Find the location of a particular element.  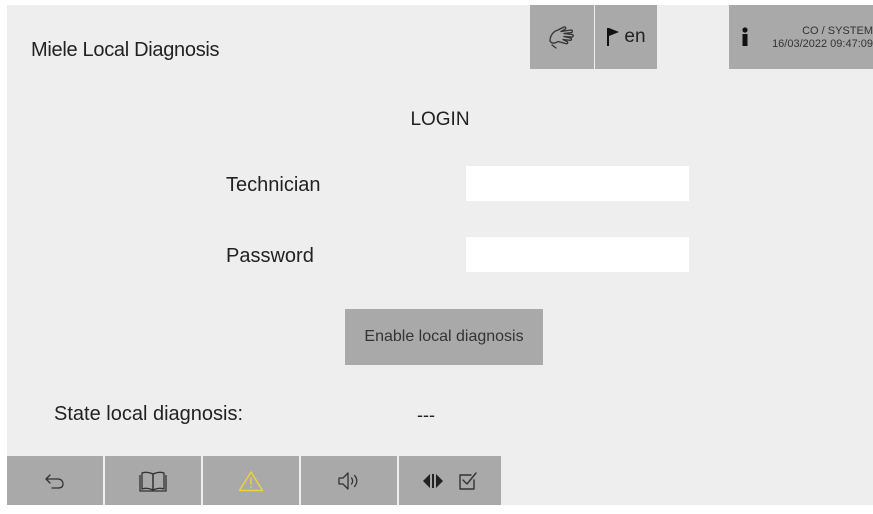

user-status: CO / SYSTEM 16/03/2022 09:47:09 is located at coordinates (801, 37).